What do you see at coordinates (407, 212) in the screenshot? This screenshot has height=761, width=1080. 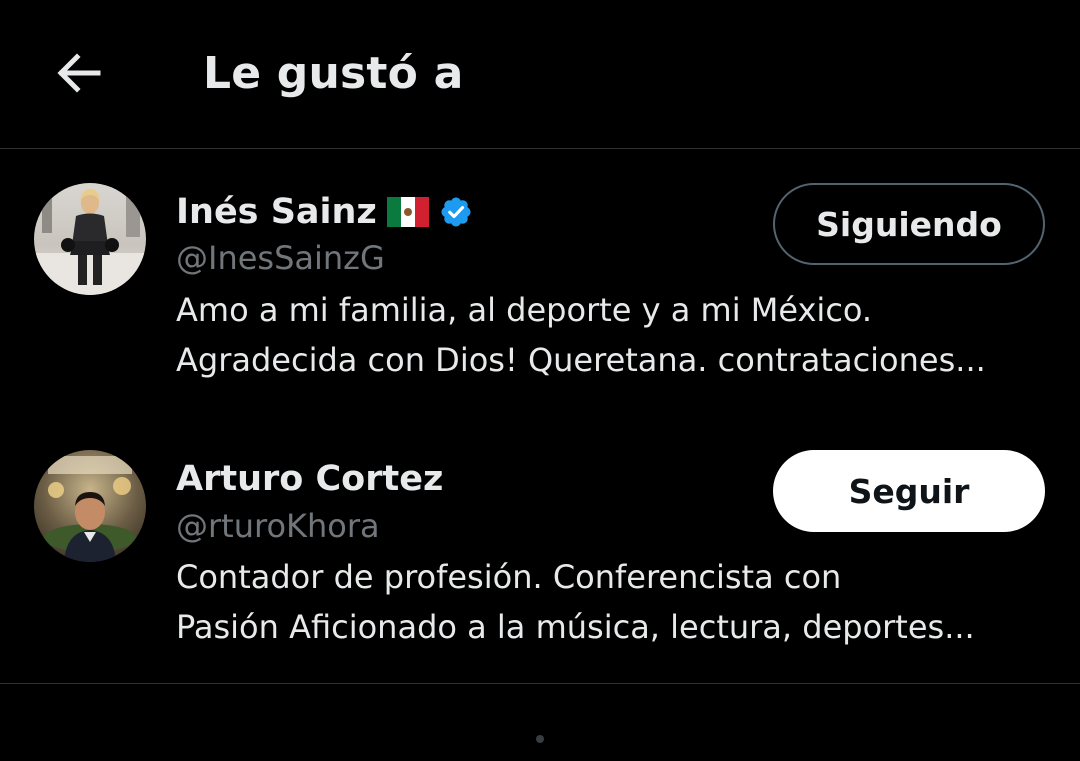 I see `mexico-flag-icon` at bounding box center [407, 212].